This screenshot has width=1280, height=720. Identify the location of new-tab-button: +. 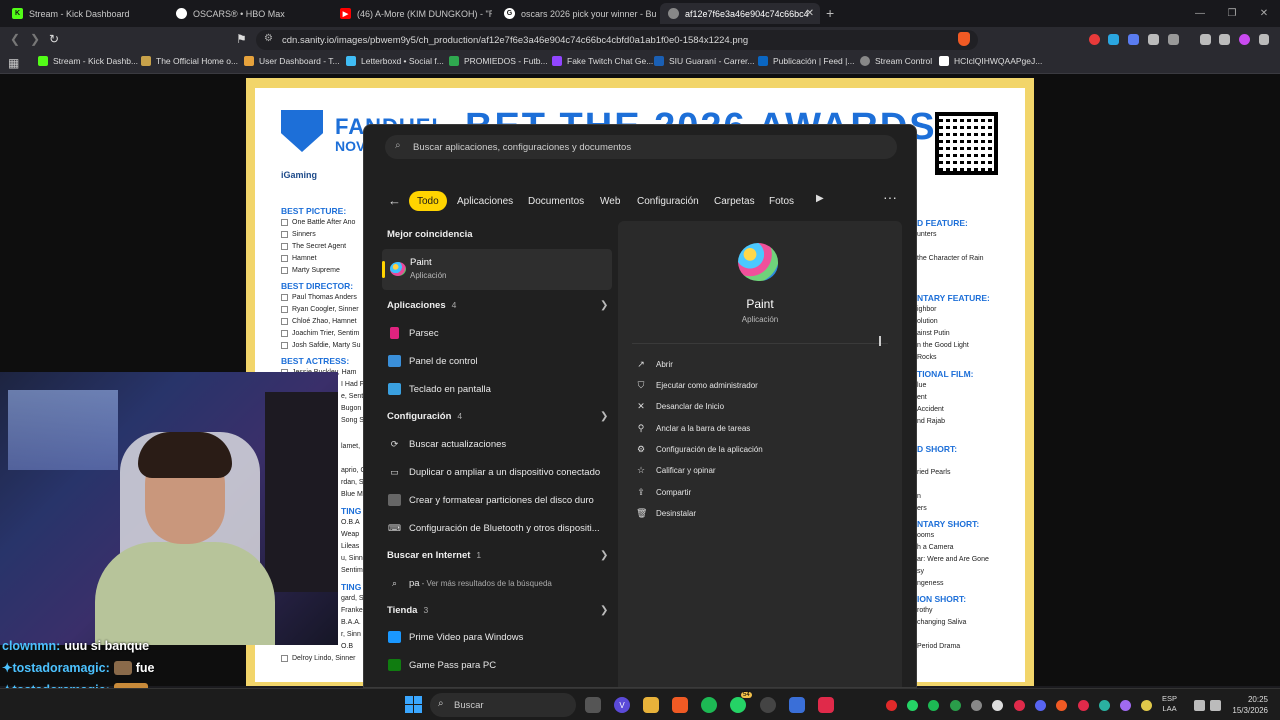
(830, 13).